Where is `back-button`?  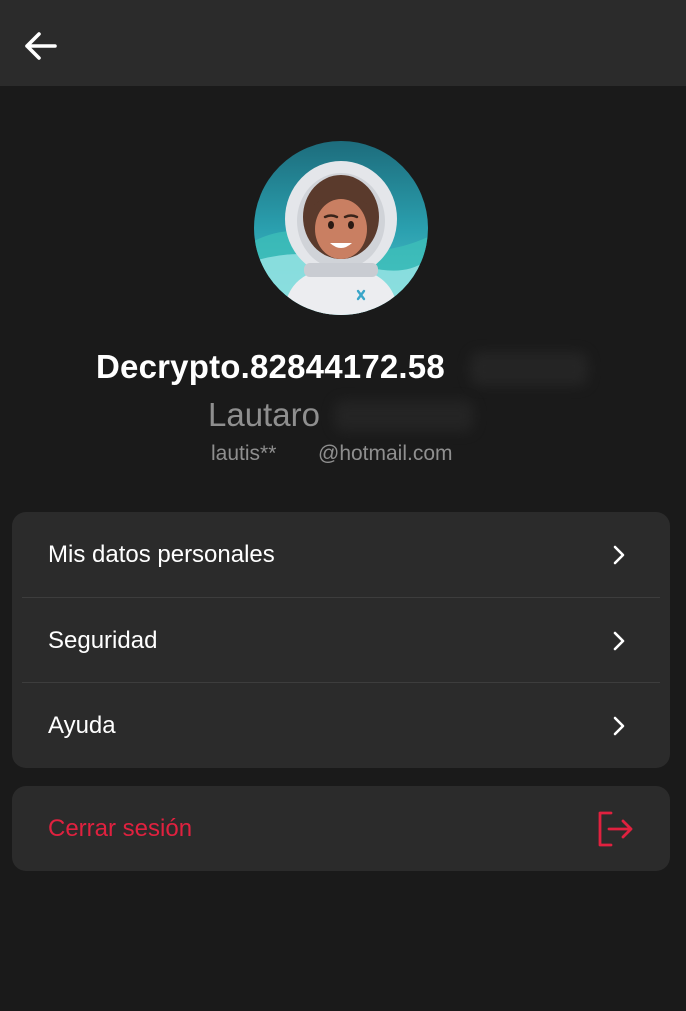 back-button is located at coordinates (40, 46).